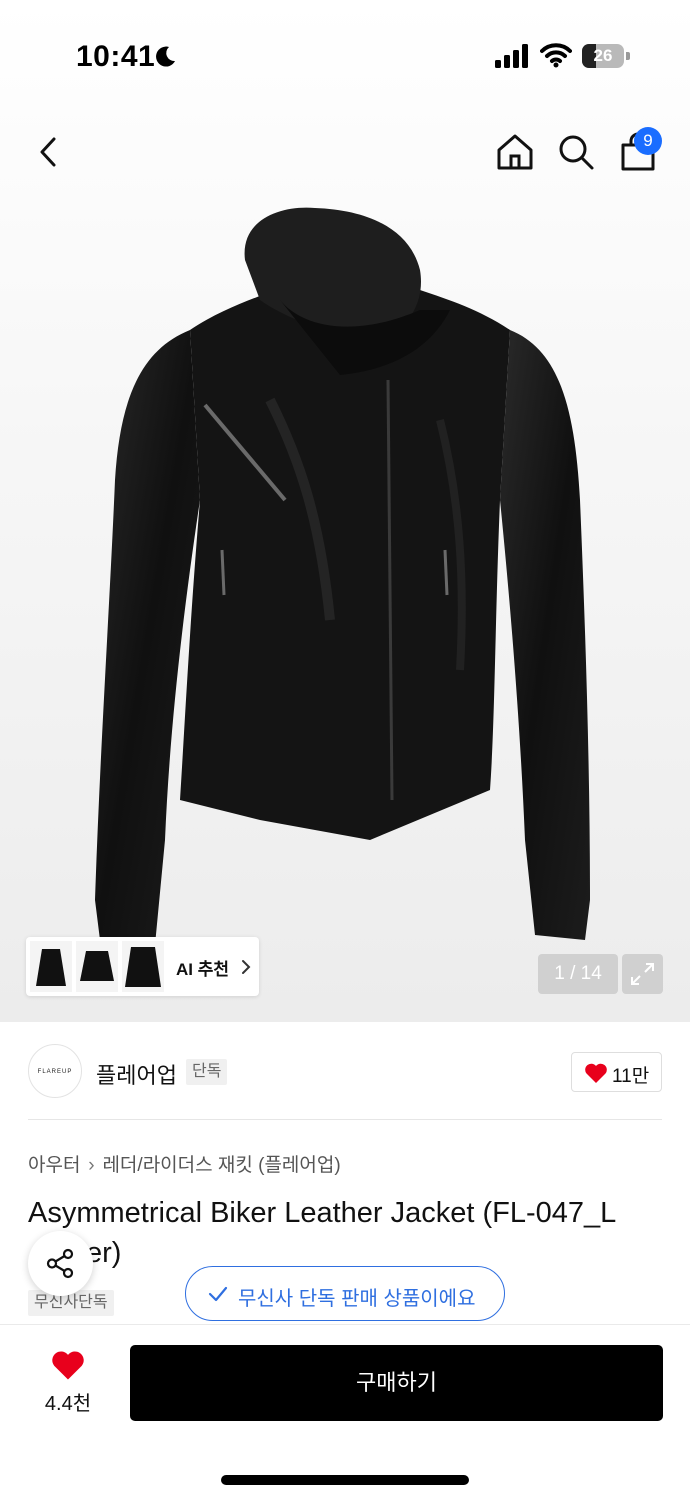 This screenshot has height=1500, width=690. Describe the element at coordinates (345, 55) in the screenshot. I see `status-bar: 10:41 26` at that location.